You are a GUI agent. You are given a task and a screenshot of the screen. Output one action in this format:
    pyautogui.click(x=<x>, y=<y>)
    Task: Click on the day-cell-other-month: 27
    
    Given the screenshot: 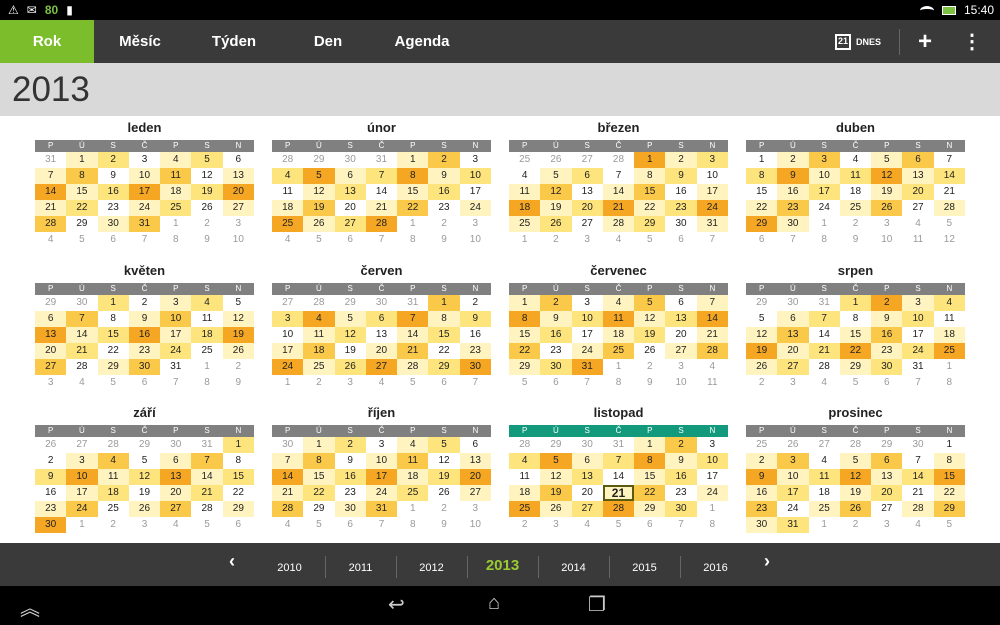 What is the action you would take?
    pyautogui.click(x=81, y=445)
    